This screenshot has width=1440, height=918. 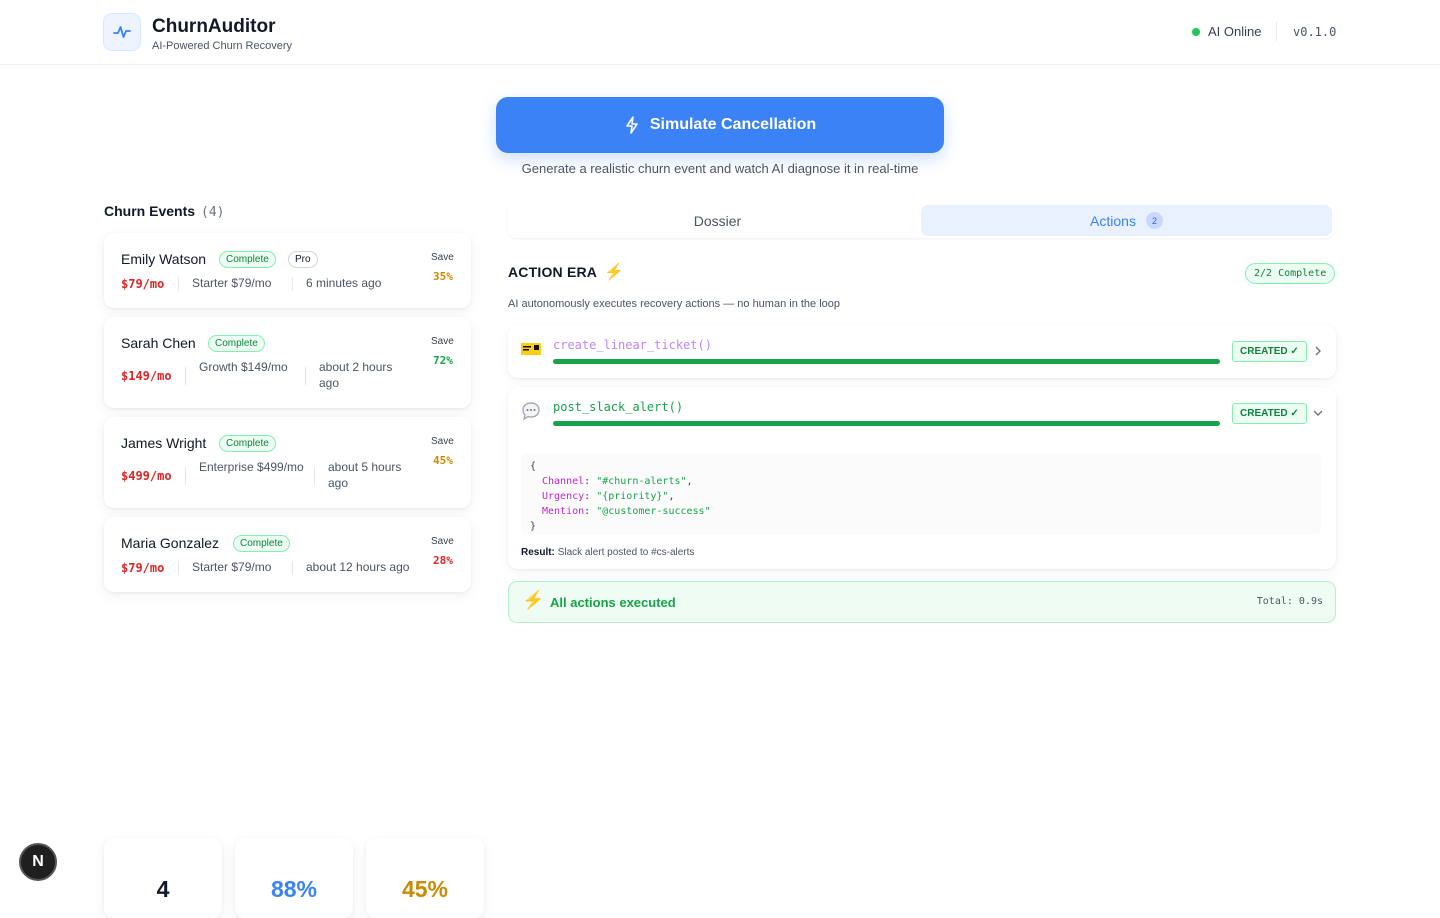 I want to click on speech-bubble-icon, so click(x=531, y=413).